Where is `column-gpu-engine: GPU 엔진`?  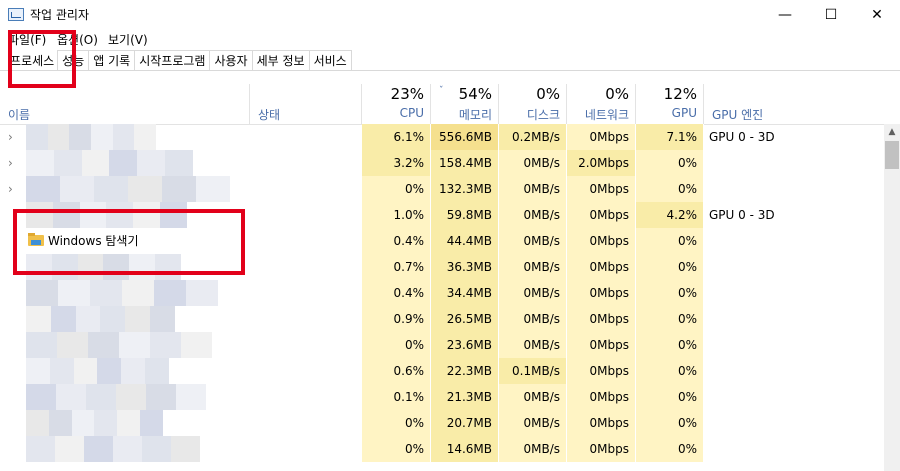
column-gpu-engine: GPU 엔진 is located at coordinates (794, 104).